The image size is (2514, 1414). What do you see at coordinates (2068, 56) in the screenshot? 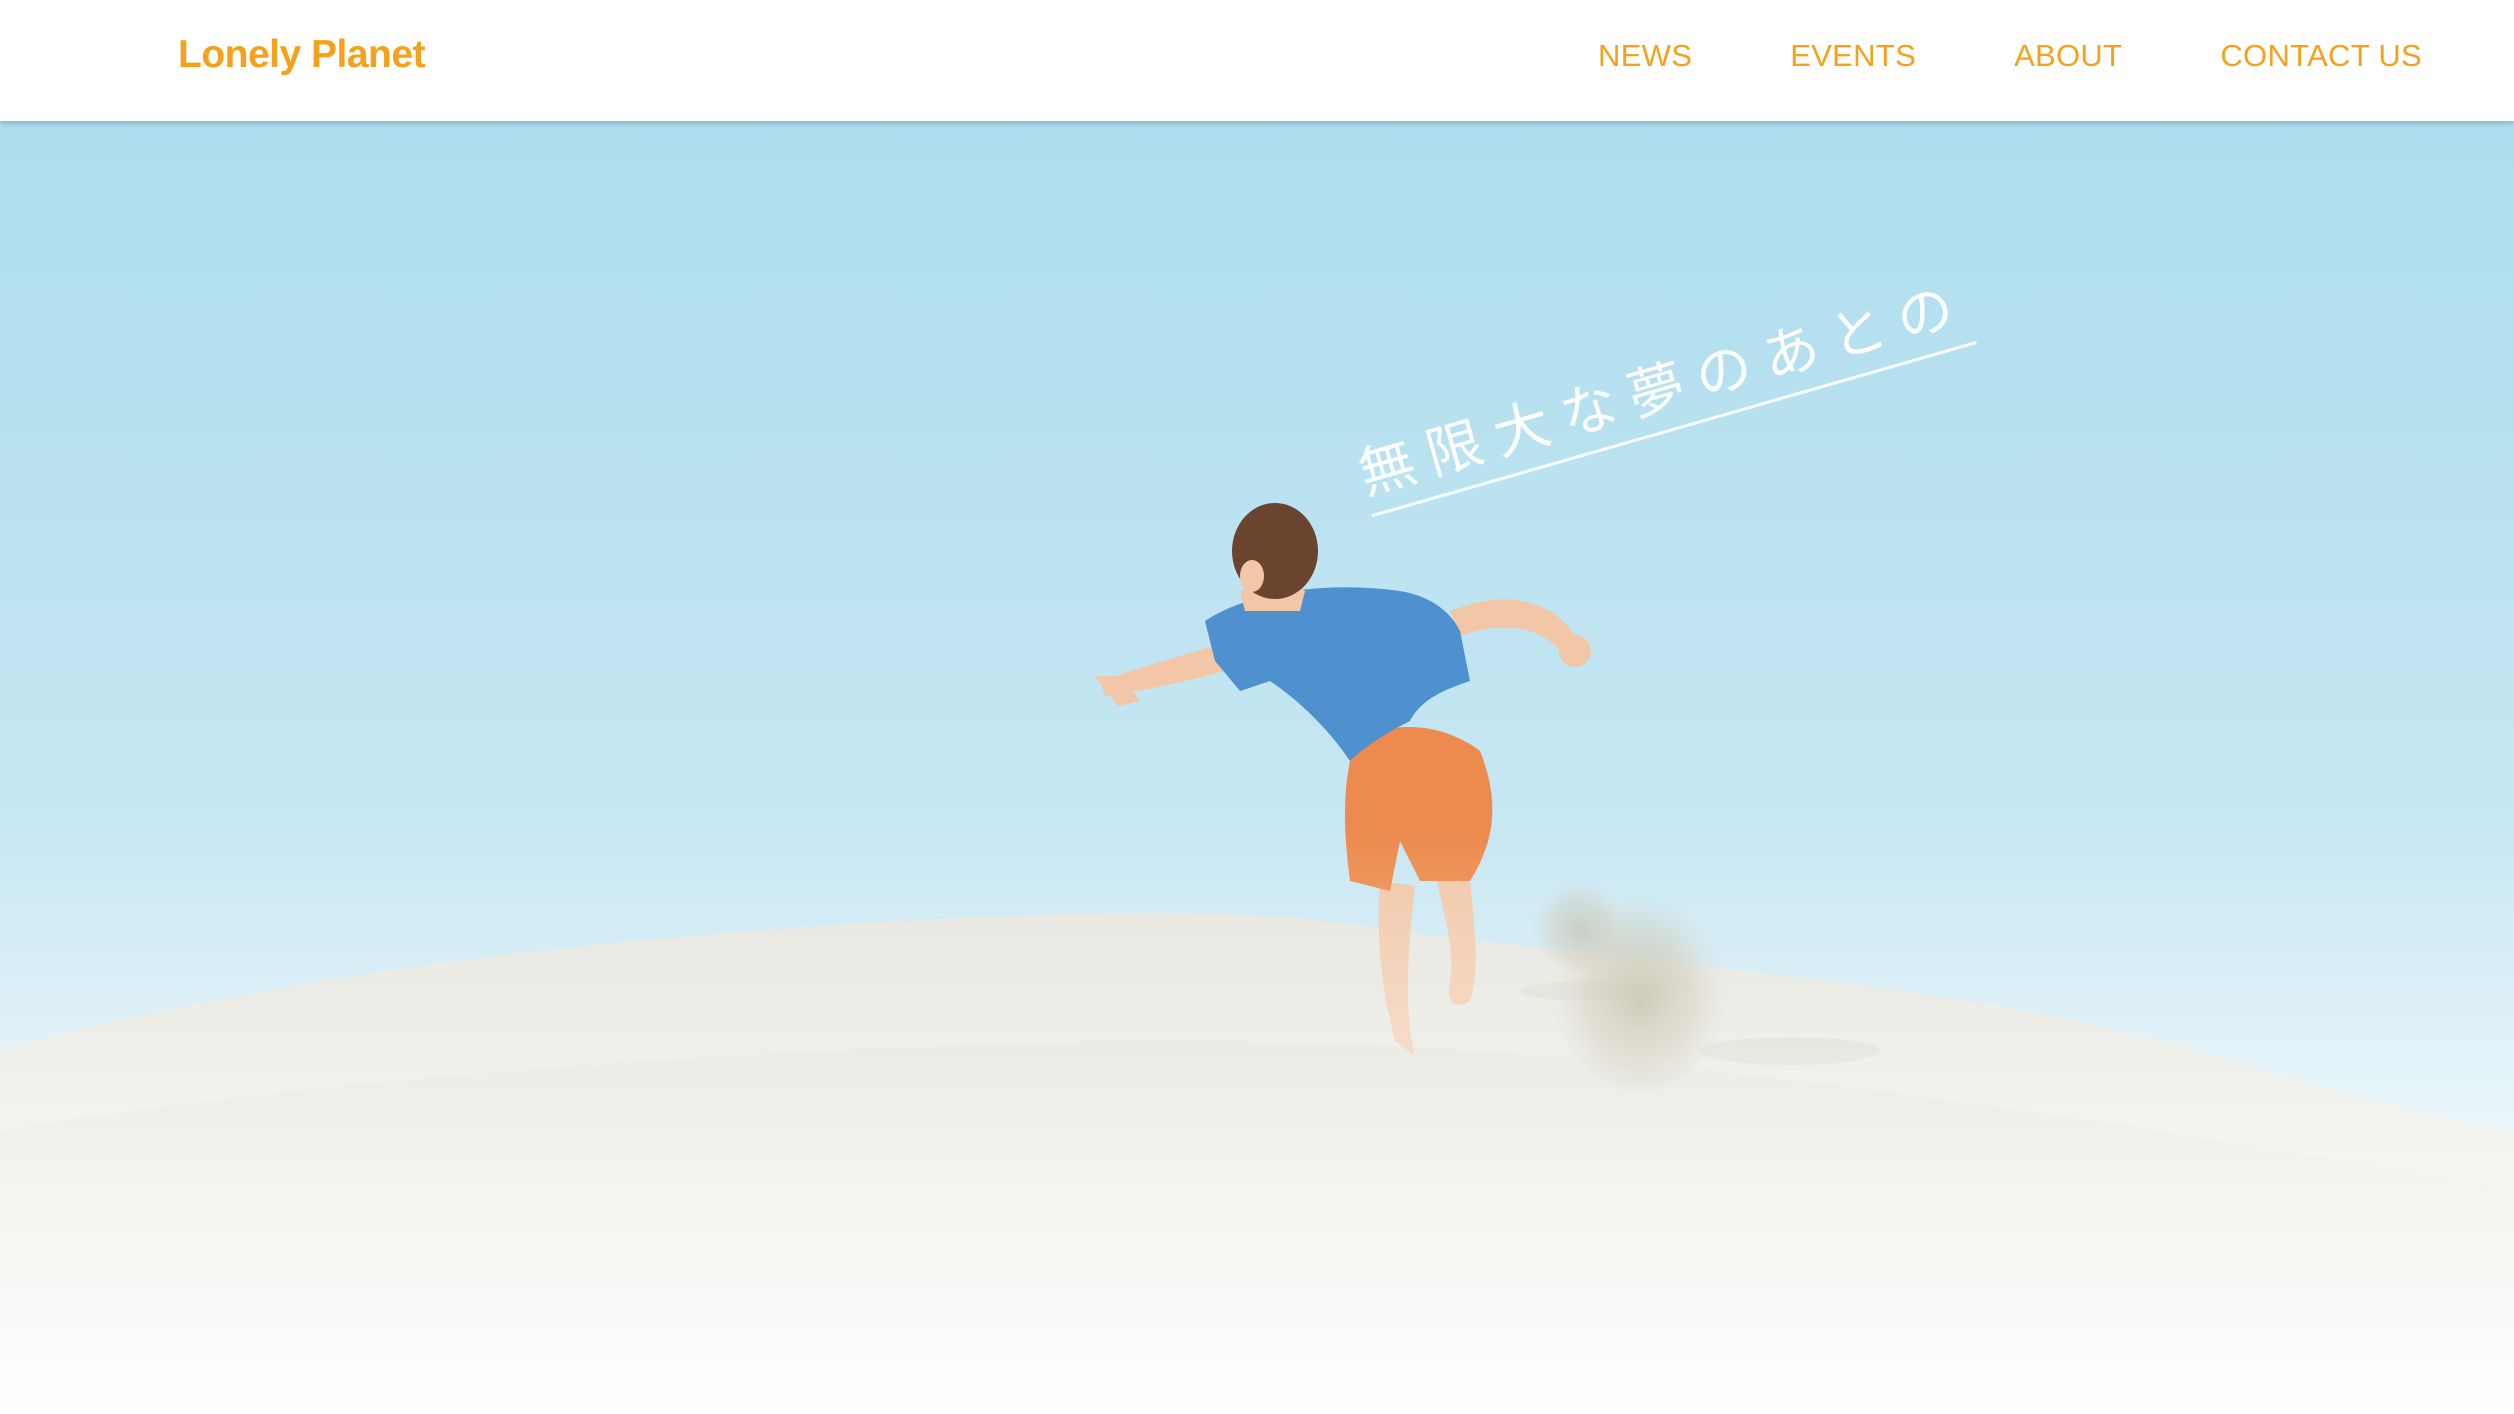
I see `nav-about-link: ABOUT` at bounding box center [2068, 56].